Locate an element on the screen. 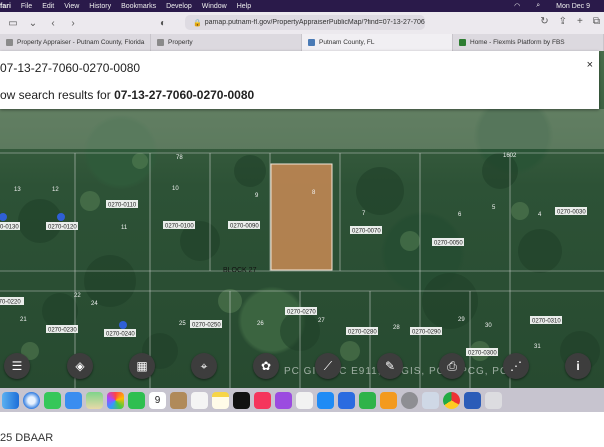  grid-icon: ▦ is located at coordinates (142, 366).